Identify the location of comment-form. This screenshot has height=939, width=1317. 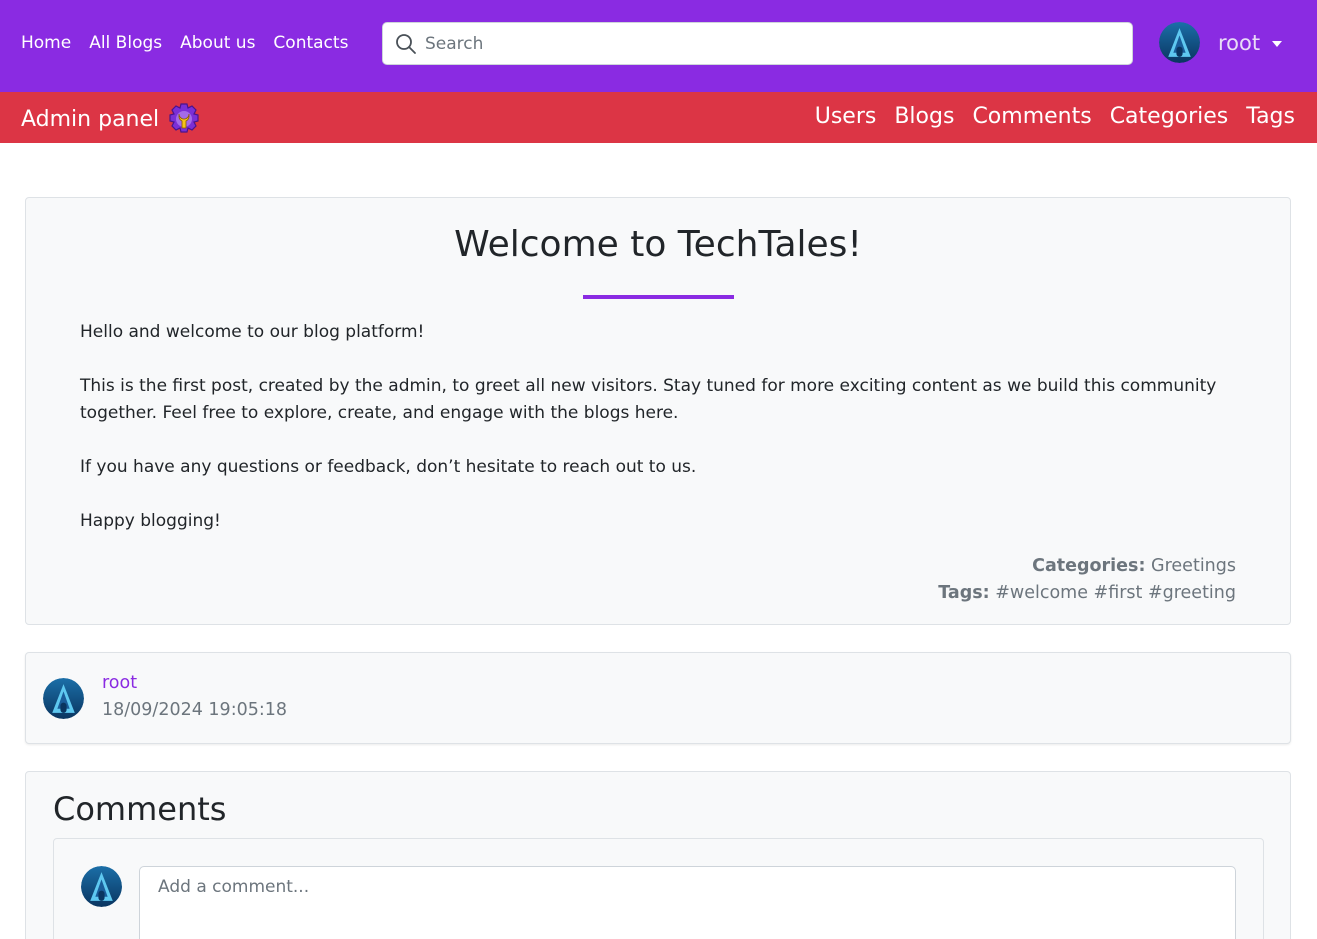
(658, 888).